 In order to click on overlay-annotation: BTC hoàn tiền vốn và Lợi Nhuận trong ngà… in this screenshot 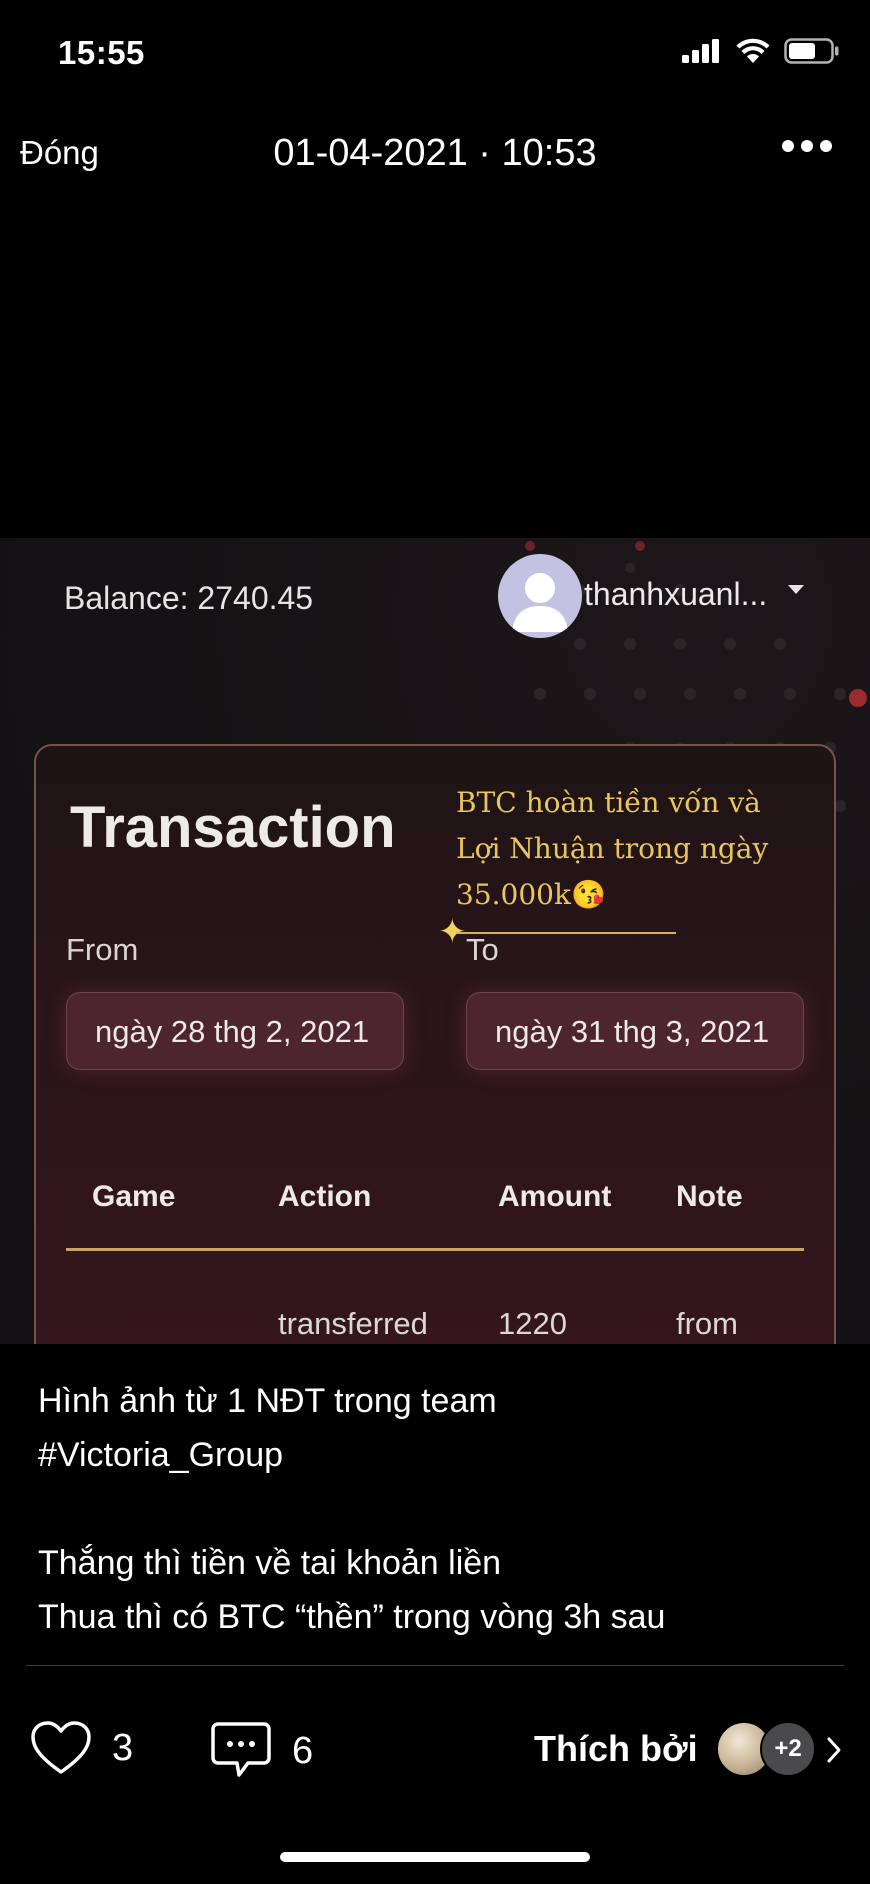, I will do `click(636, 849)`.